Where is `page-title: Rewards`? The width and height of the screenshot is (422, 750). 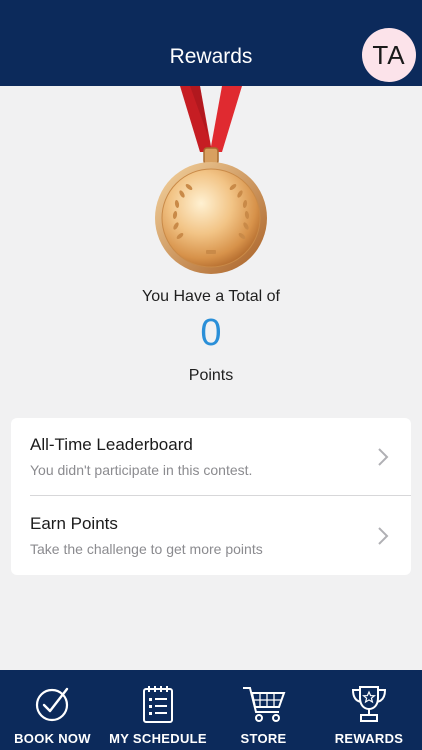
page-title: Rewards is located at coordinates (211, 56).